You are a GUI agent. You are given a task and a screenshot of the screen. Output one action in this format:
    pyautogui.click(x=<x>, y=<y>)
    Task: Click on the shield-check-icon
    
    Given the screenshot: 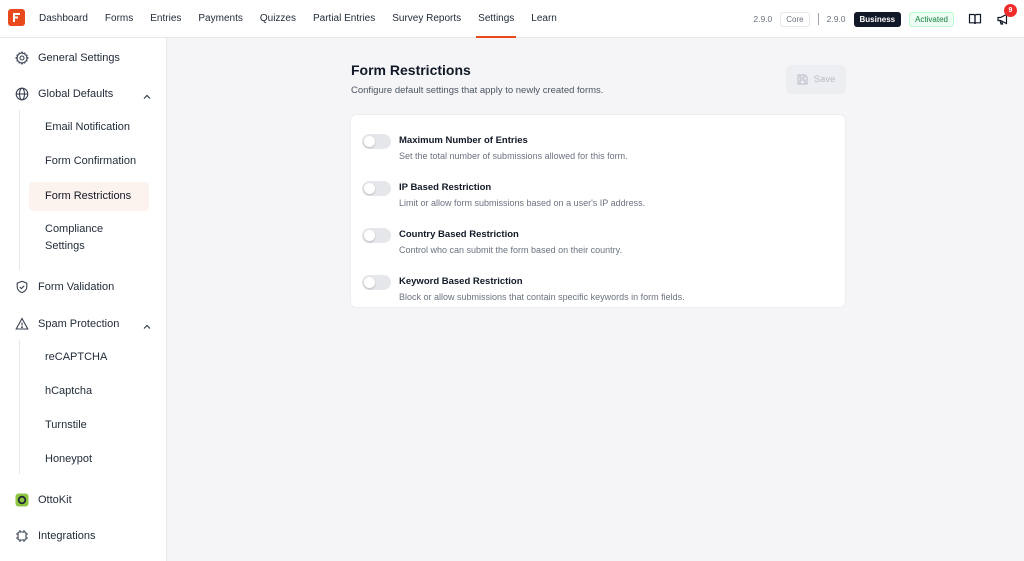 What is the action you would take?
    pyautogui.click(x=22, y=287)
    